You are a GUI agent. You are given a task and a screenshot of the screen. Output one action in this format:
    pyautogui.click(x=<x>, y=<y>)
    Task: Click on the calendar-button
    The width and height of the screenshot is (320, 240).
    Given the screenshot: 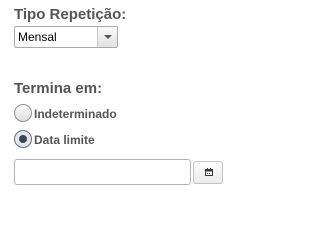 What is the action you would take?
    pyautogui.click(x=208, y=172)
    